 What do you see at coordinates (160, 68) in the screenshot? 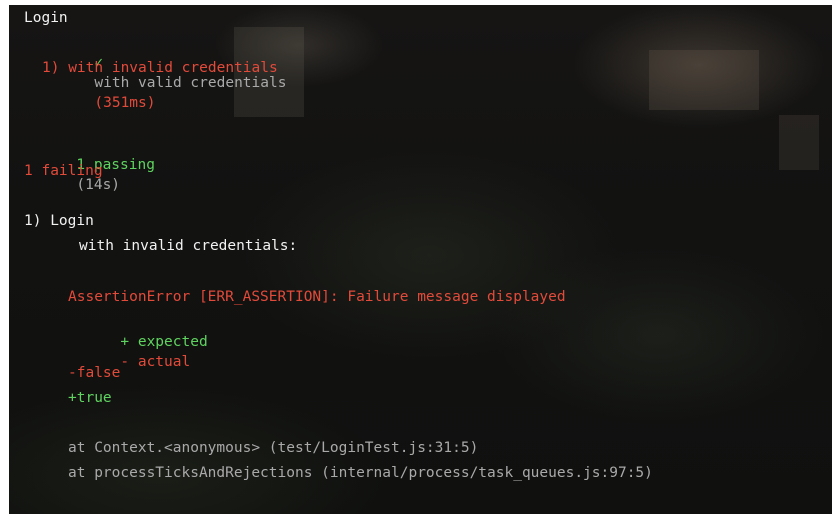
I see `failing-test-name: 1) with invalid credentials` at bounding box center [160, 68].